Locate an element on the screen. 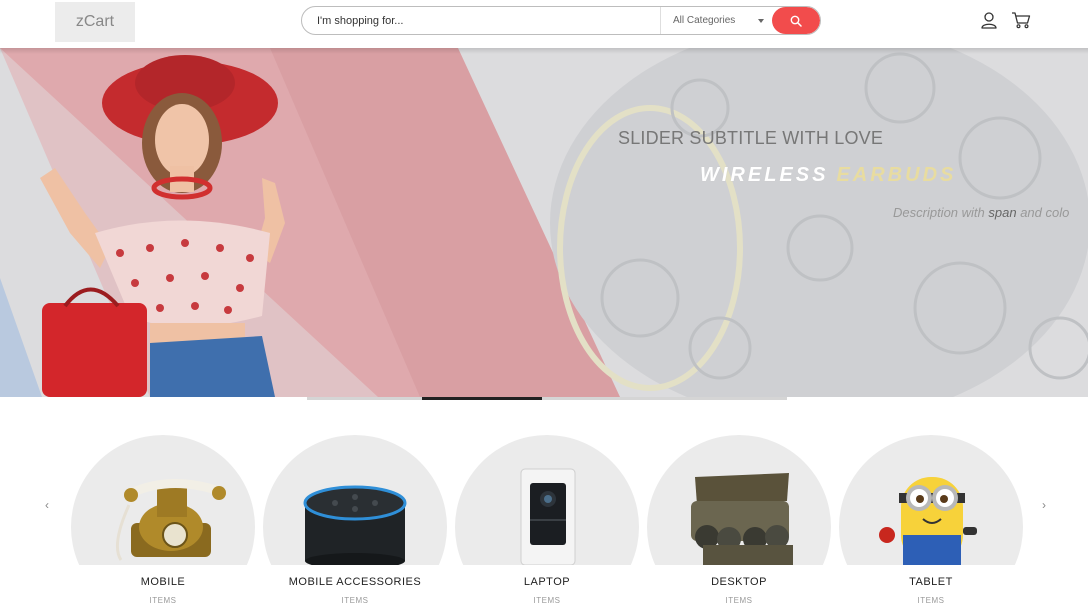 The height and width of the screenshot is (616, 1088). category-name: TABLET is located at coordinates (931, 582).